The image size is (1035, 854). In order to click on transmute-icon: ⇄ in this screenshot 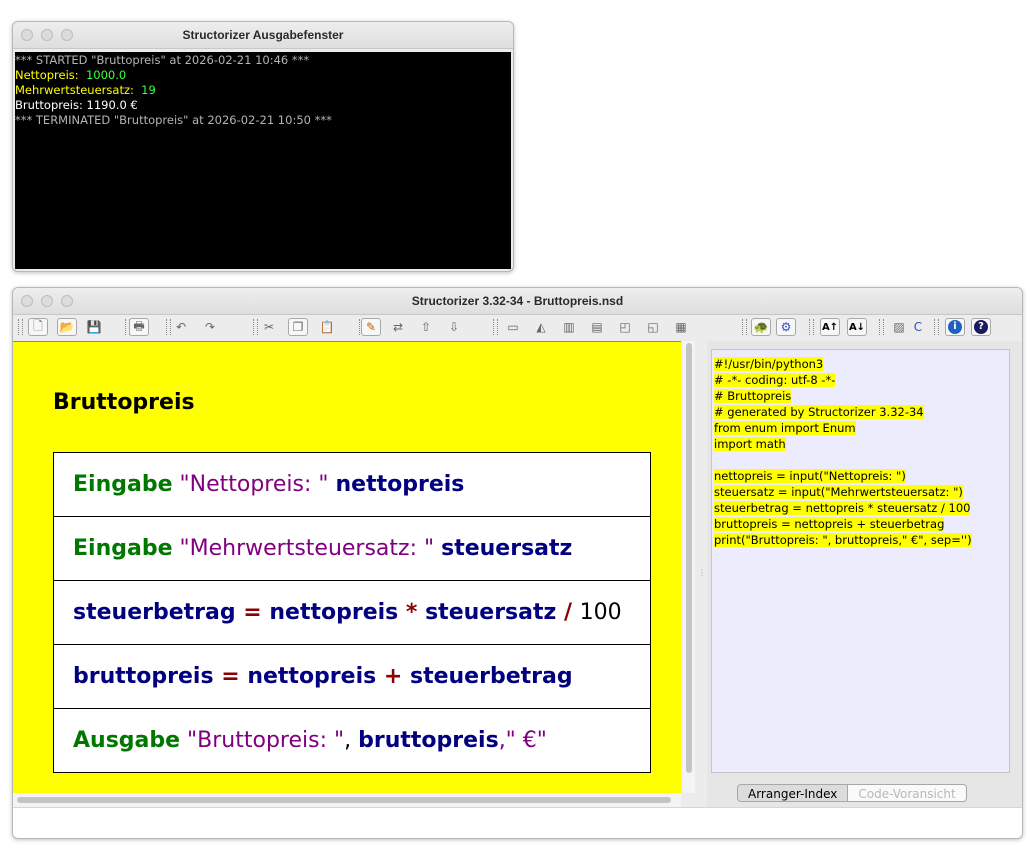, I will do `click(398, 327)`.